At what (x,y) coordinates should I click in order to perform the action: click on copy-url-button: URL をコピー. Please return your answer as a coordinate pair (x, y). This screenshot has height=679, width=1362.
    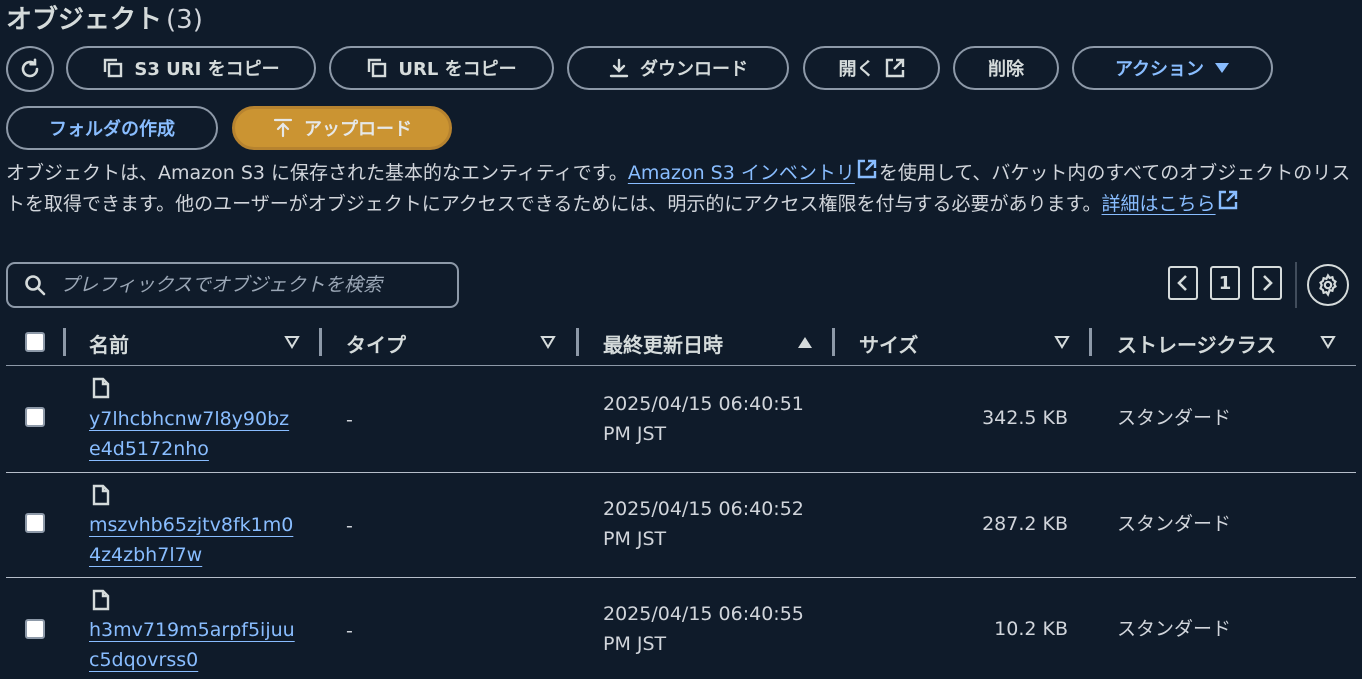
    Looking at the image, I should click on (441, 68).